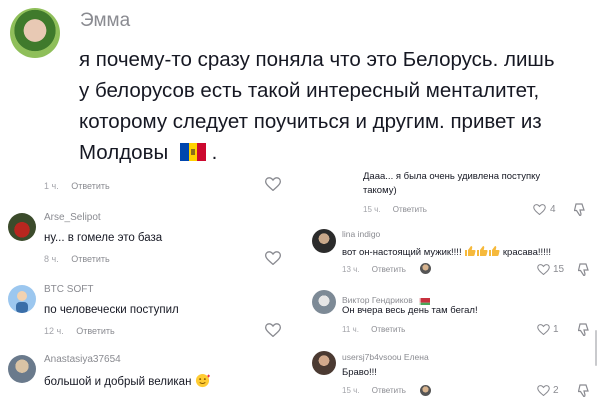  I want to click on moldova-flag-icon, so click(192, 154).